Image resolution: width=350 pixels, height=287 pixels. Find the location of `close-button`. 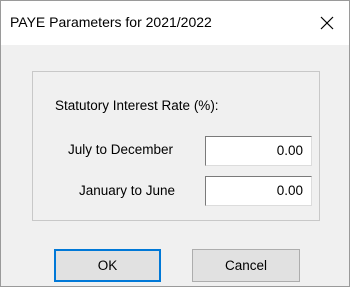

close-button is located at coordinates (327, 23).